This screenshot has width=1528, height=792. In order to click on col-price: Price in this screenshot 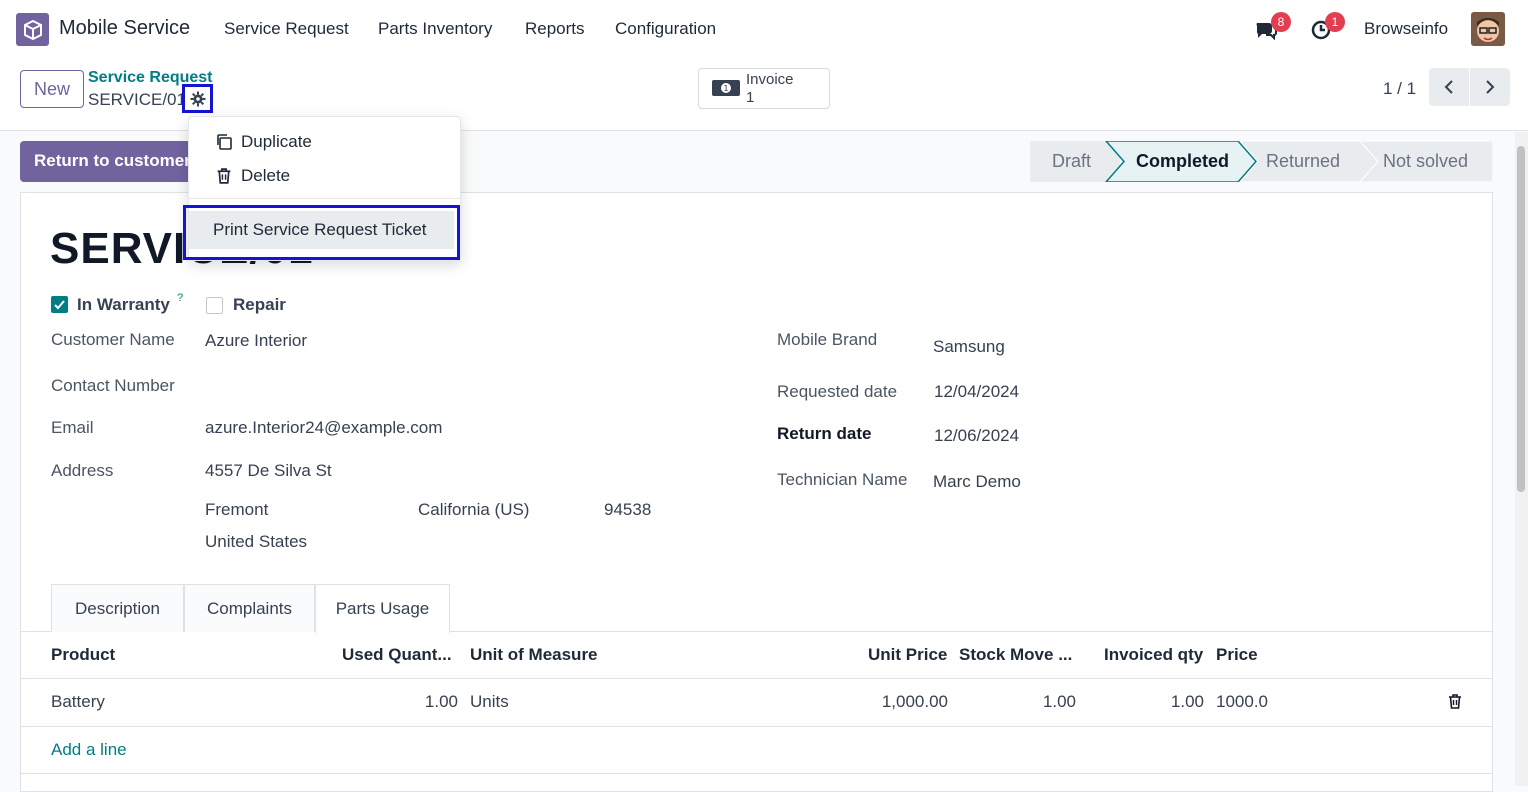, I will do `click(1237, 655)`.